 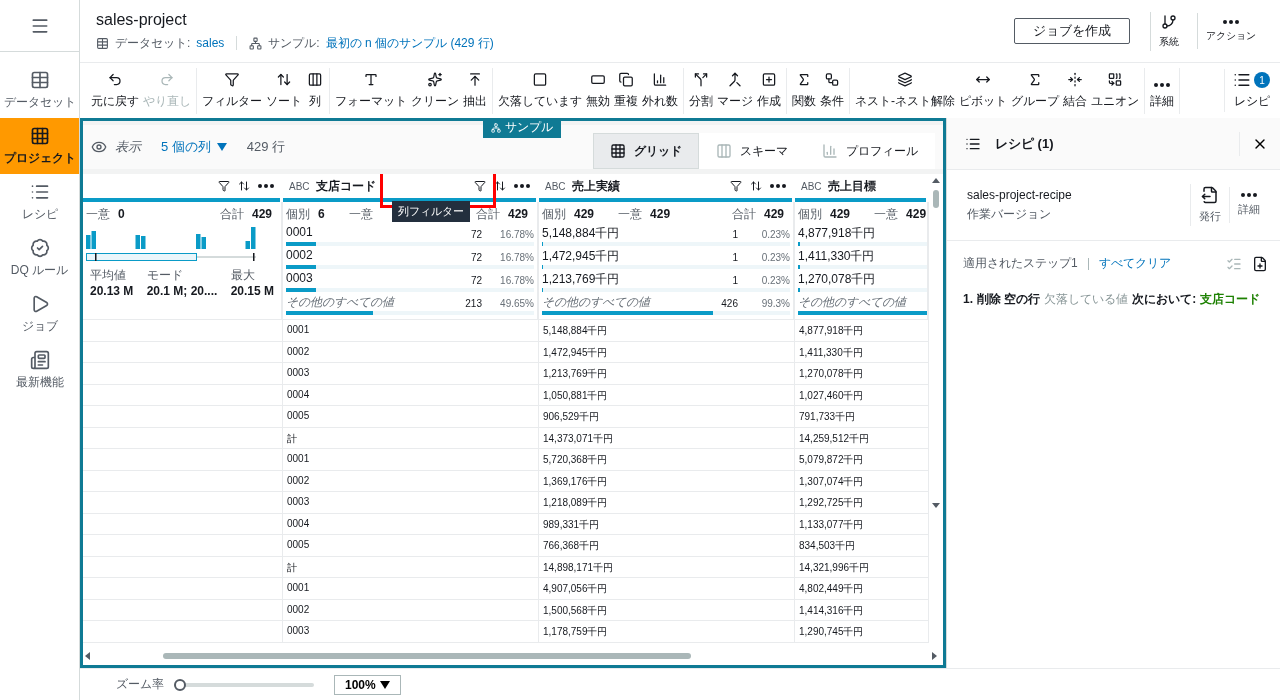 What do you see at coordinates (735, 90) in the screenshot?
I see `toolbar-button: マージ` at bounding box center [735, 90].